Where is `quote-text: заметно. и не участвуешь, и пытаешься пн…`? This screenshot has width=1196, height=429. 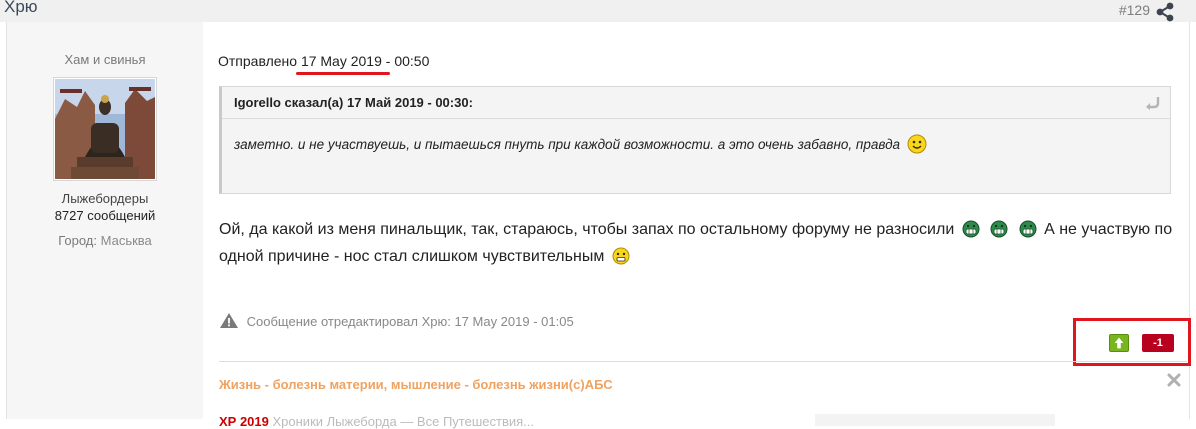 quote-text: заметно. и не участвуешь, и пытаешься пн… is located at coordinates (582, 144).